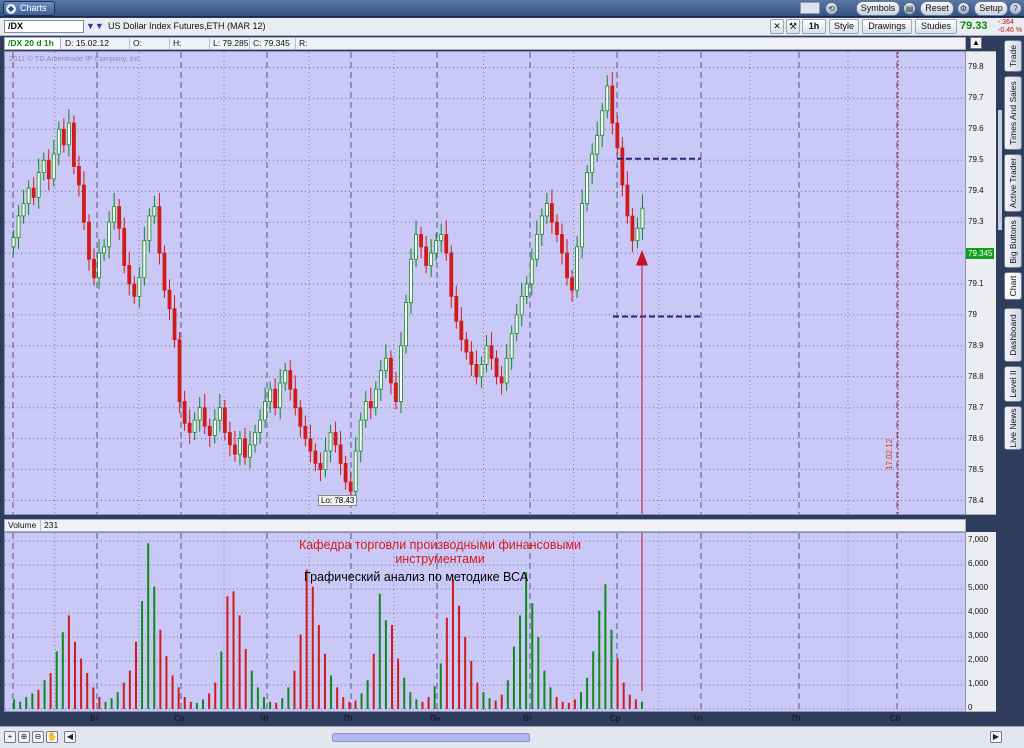  I want to click on symbol-dropdown-icon: ▼▼, so click(96, 26).